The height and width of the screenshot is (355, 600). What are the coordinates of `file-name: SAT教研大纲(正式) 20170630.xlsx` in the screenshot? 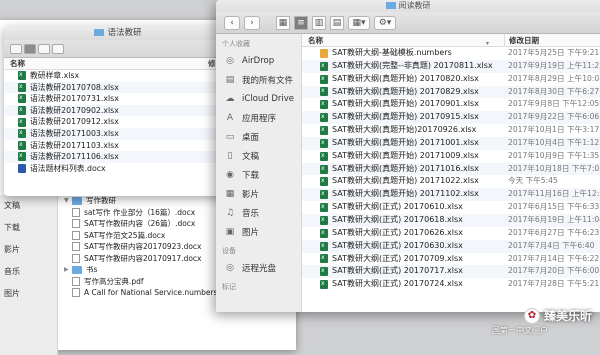 It's located at (397, 245).